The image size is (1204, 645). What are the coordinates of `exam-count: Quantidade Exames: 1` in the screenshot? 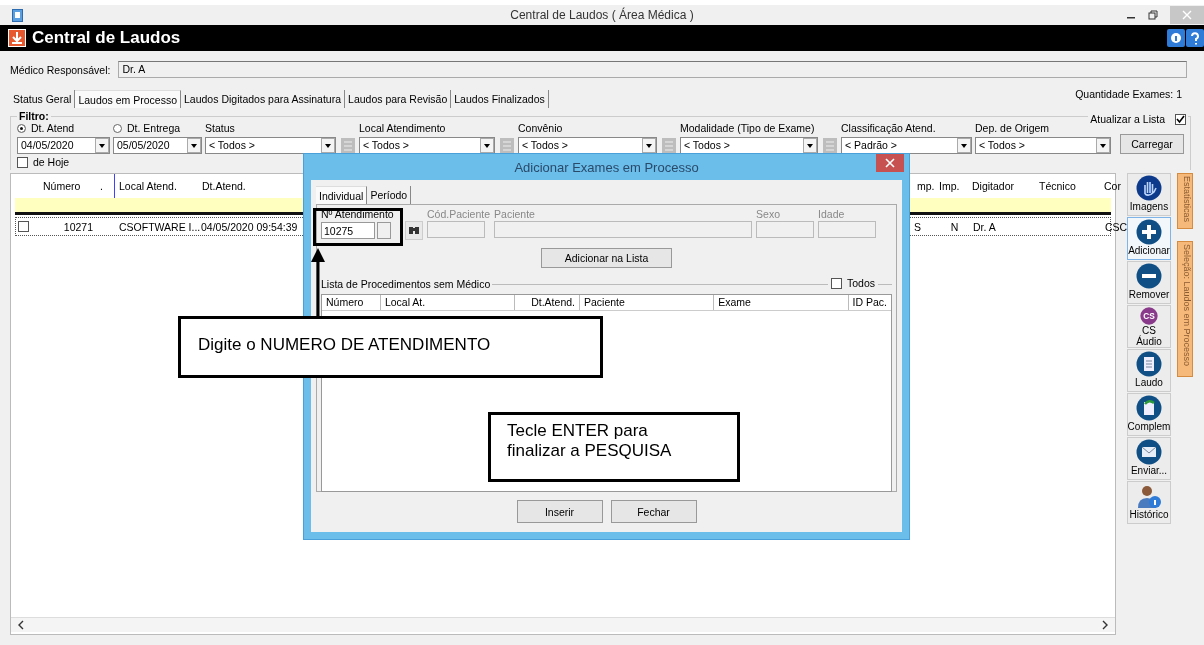 It's located at (1128, 95).